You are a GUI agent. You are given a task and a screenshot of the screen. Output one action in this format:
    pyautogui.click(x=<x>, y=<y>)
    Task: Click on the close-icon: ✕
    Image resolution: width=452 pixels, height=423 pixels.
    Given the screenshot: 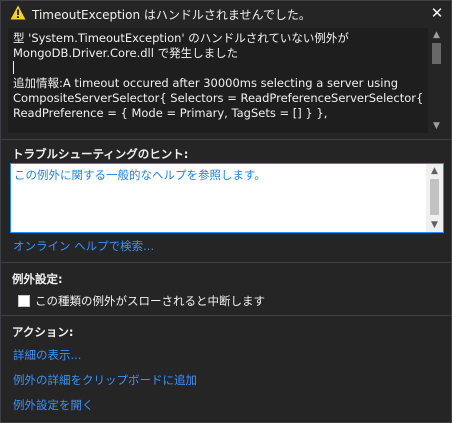 What is the action you would take?
    pyautogui.click(x=437, y=13)
    